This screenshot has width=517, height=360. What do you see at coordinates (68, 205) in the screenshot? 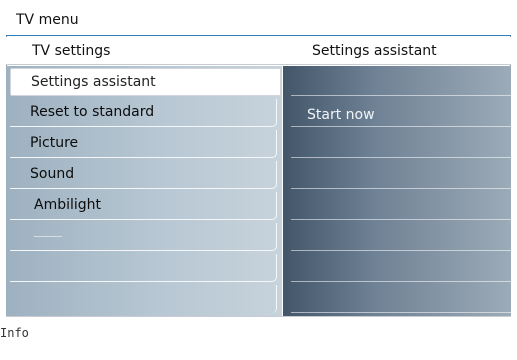
I see `menu-item-label: Ambilight` at bounding box center [68, 205].